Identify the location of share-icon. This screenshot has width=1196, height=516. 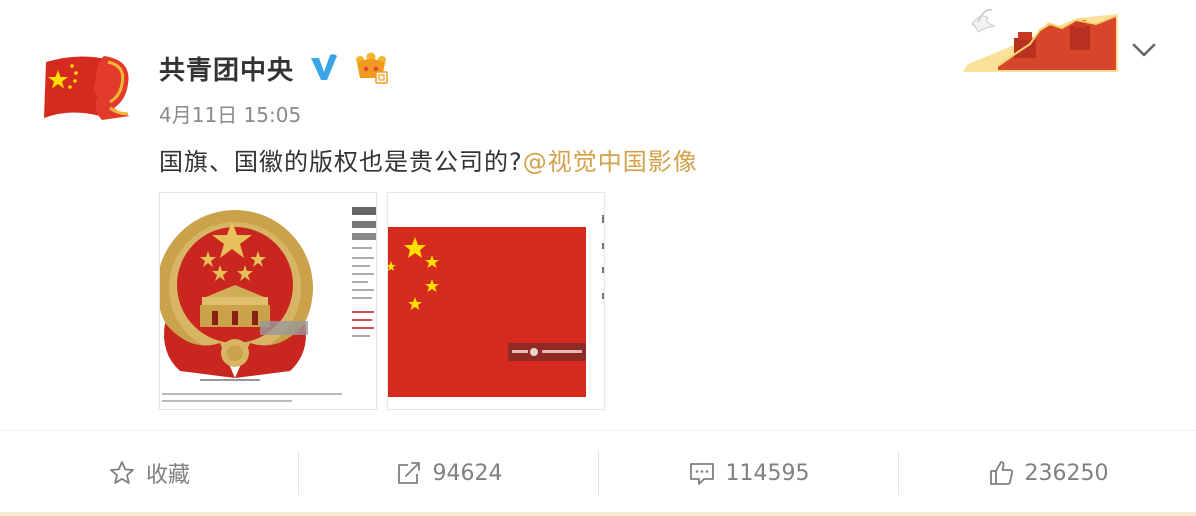
(408, 473).